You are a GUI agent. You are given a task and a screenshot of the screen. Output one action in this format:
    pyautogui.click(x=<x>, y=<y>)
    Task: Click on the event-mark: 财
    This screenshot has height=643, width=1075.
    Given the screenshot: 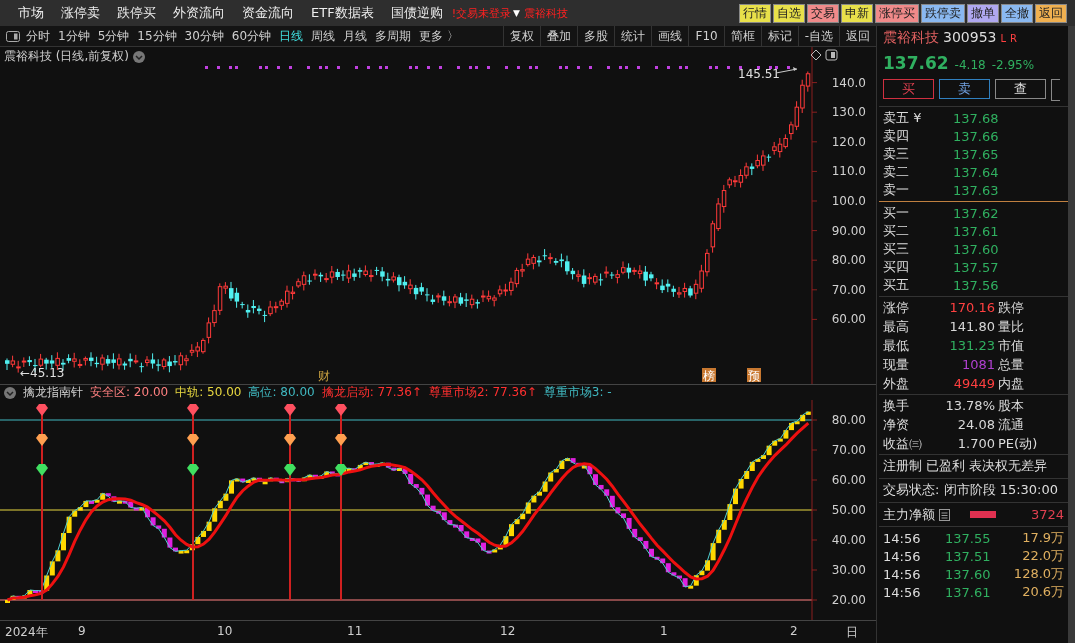 What is the action you would take?
    pyautogui.click(x=324, y=376)
    